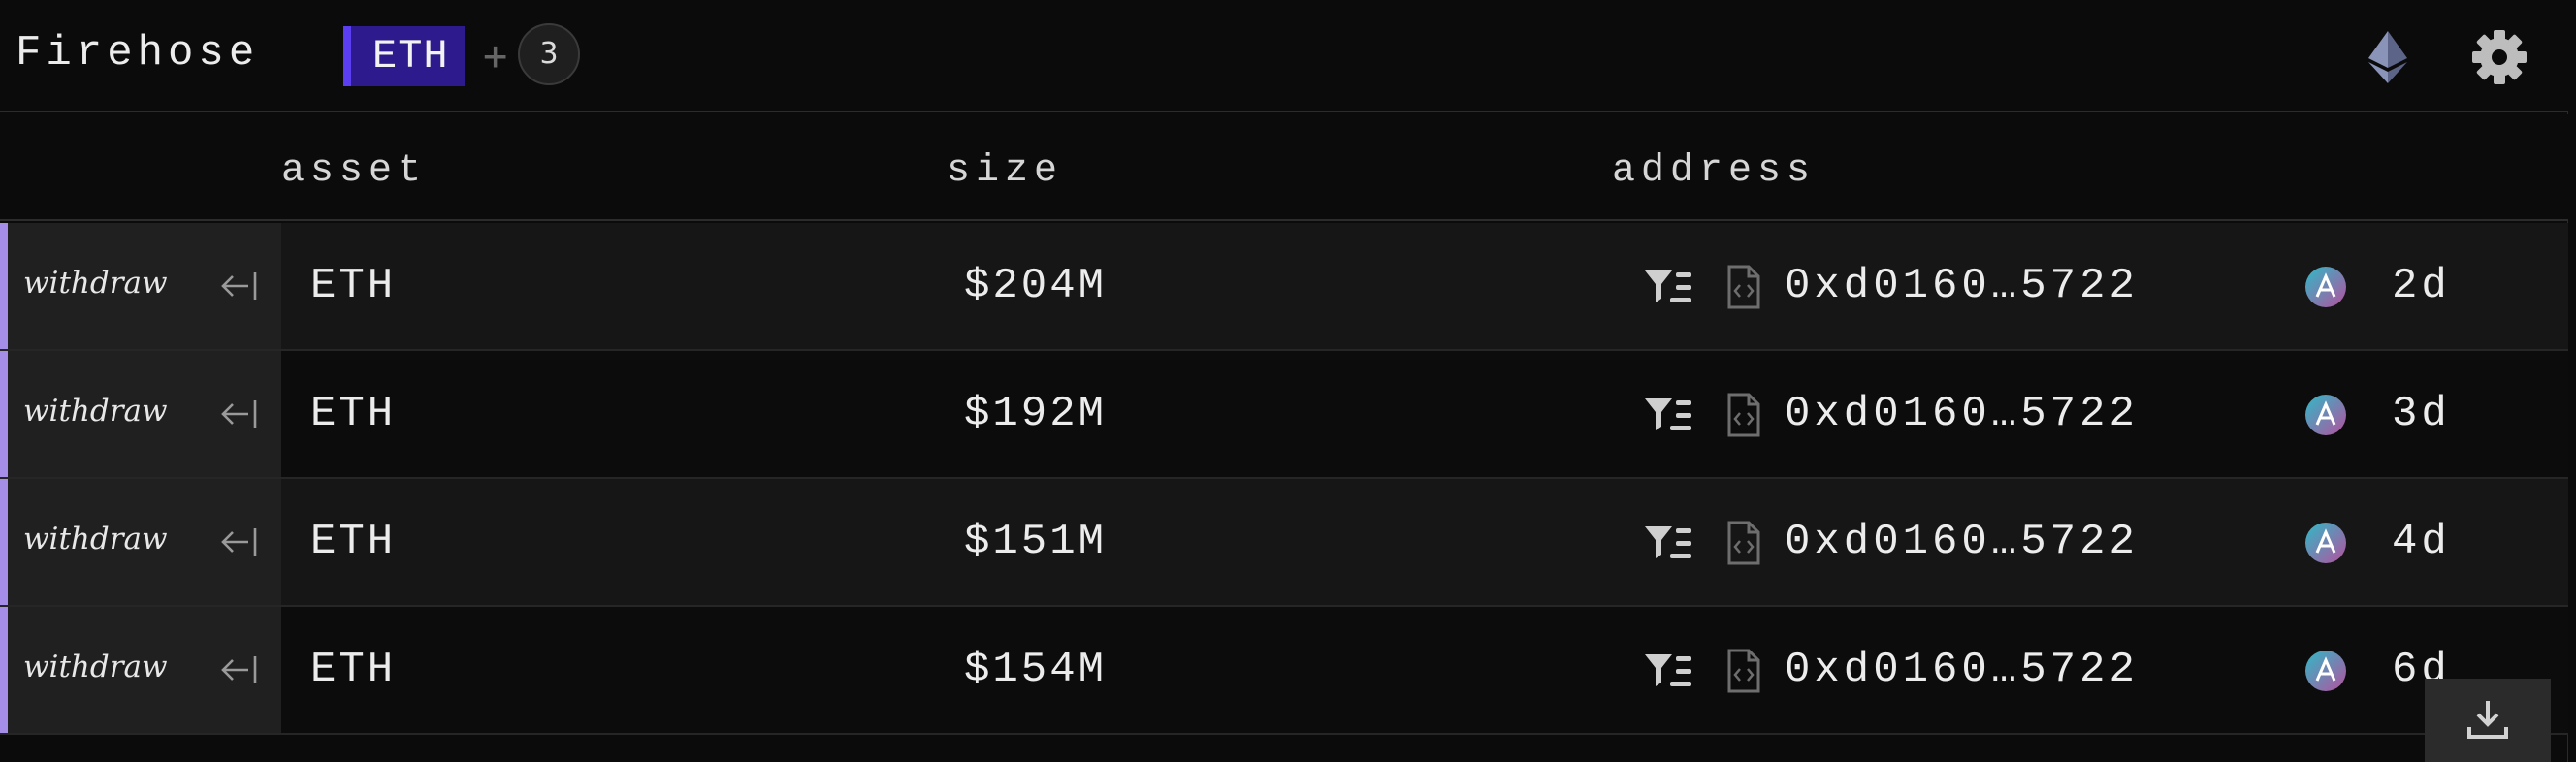 The height and width of the screenshot is (762, 2576). What do you see at coordinates (1036, 286) in the screenshot?
I see `size-cell: $204M` at bounding box center [1036, 286].